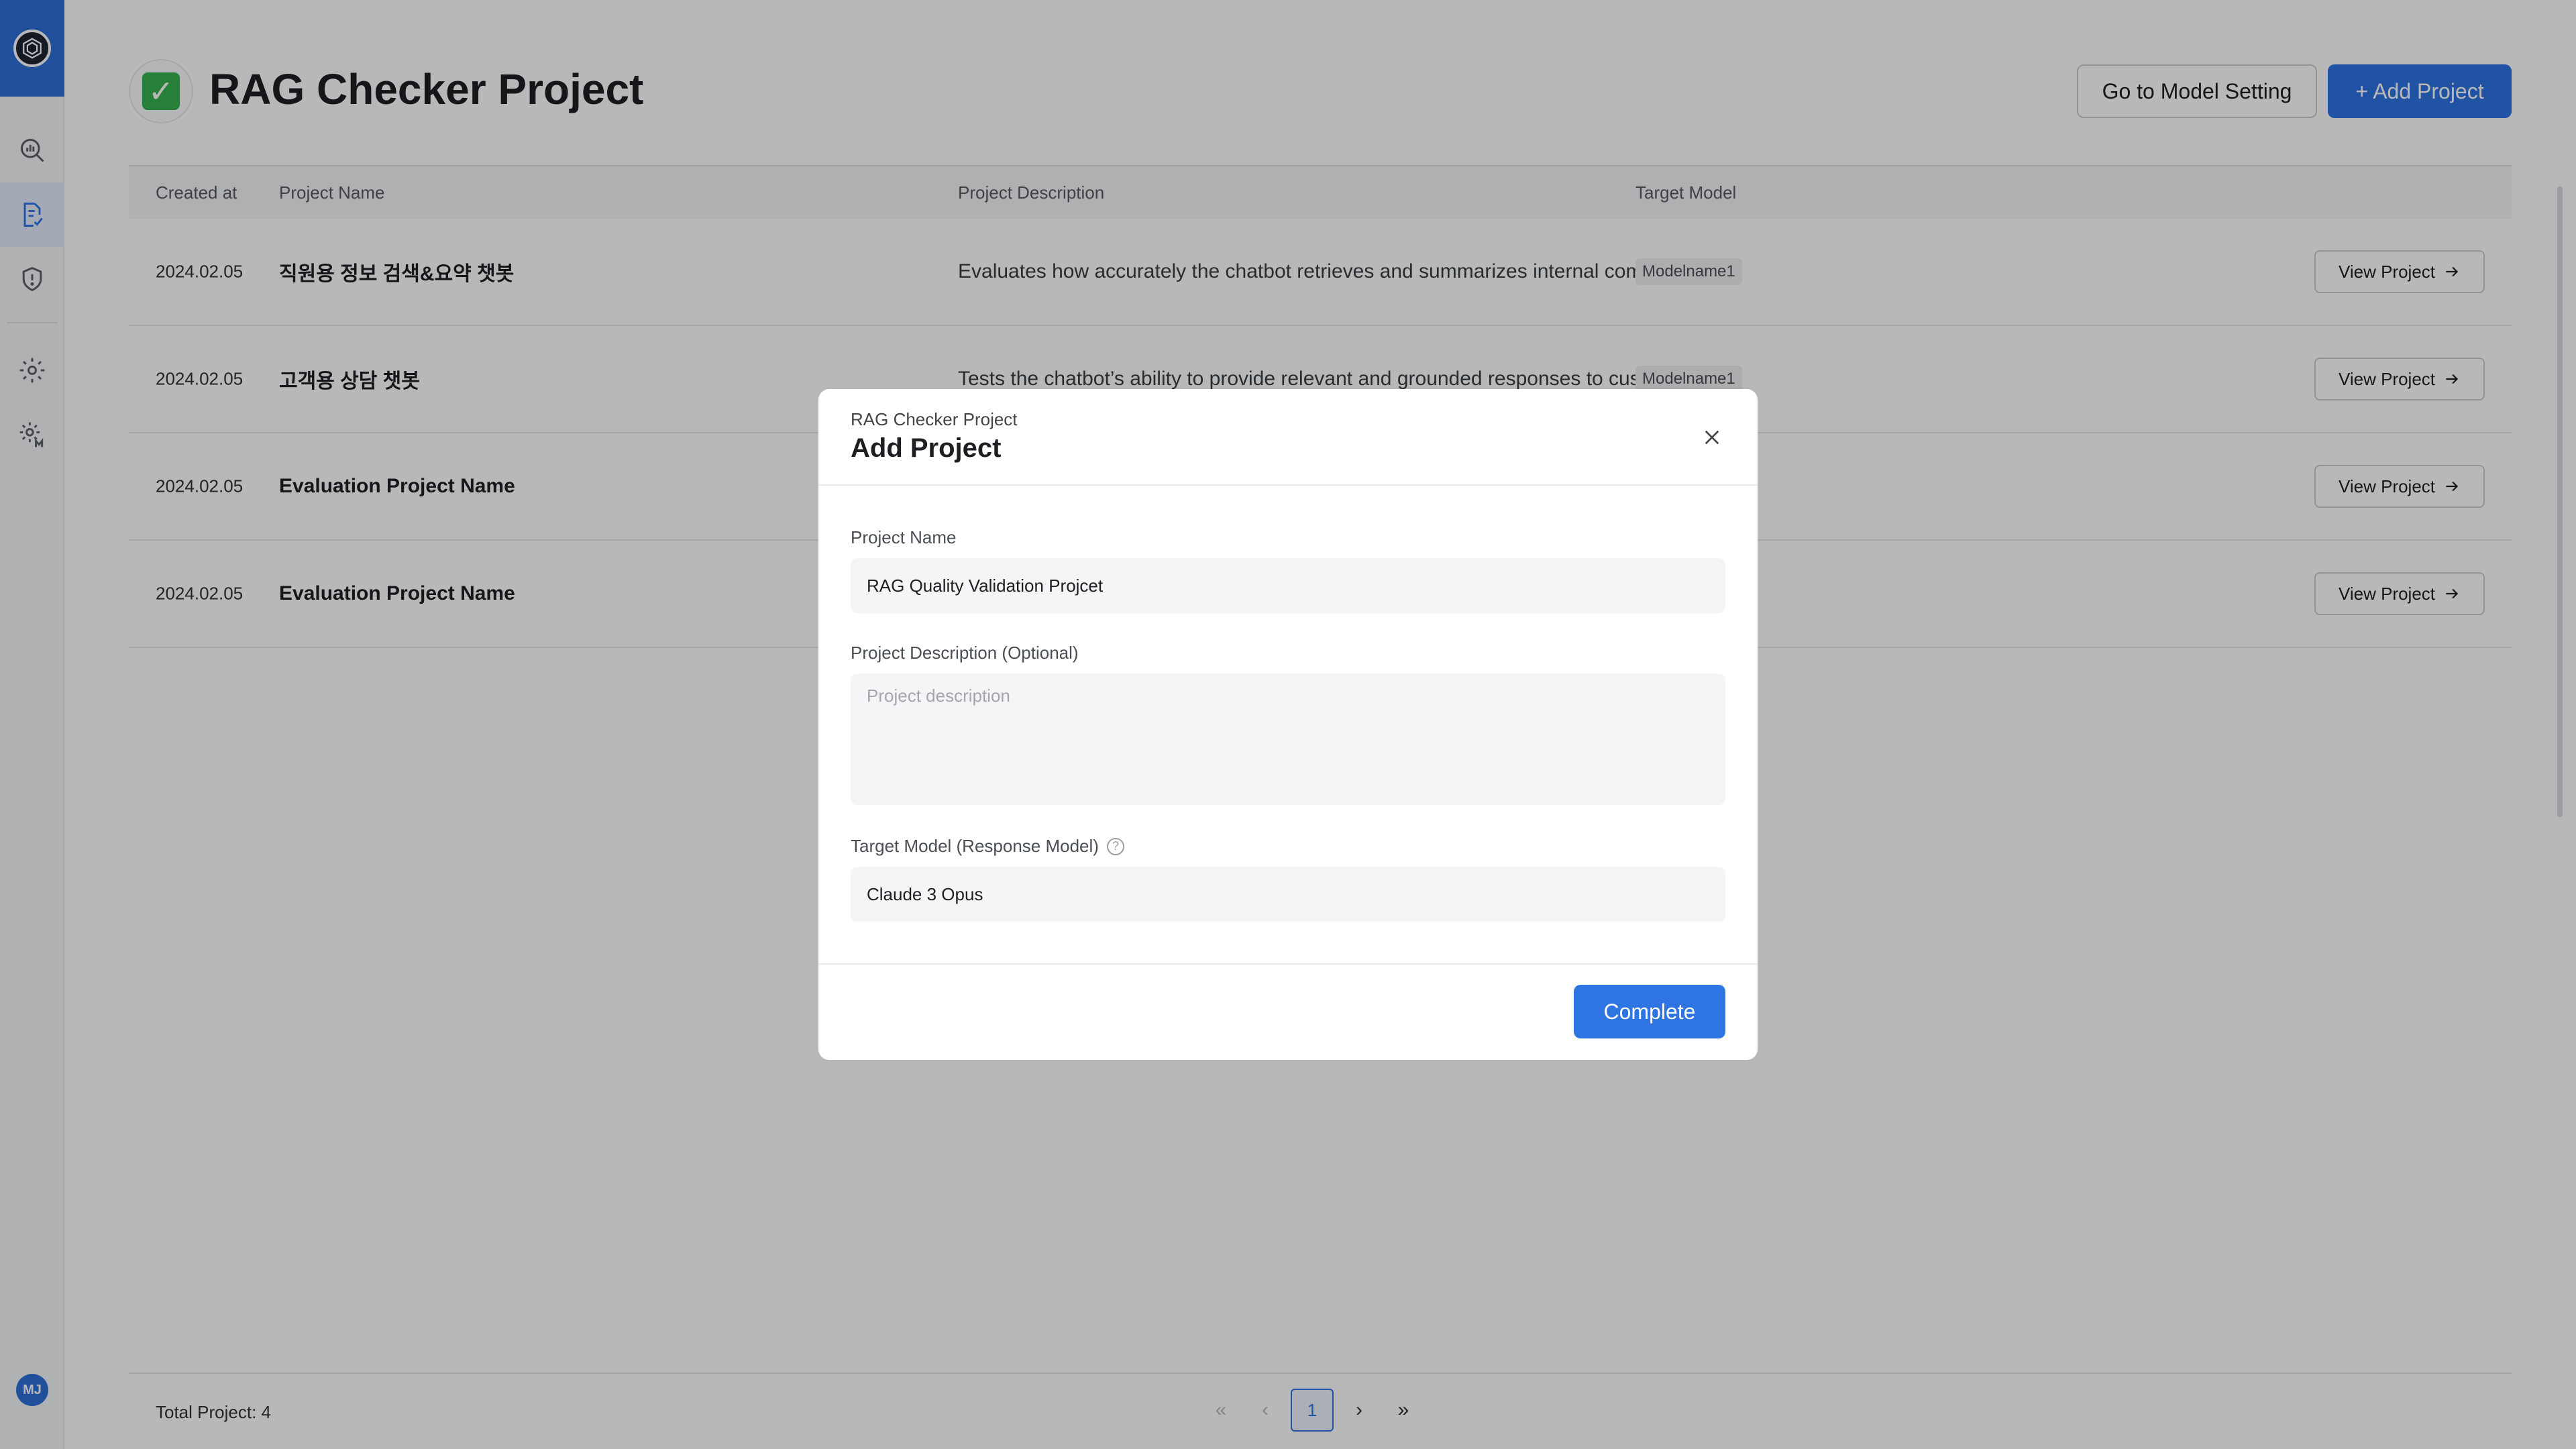 The image size is (2576, 1449). What do you see at coordinates (1288, 1011) in the screenshot?
I see `modal-footer: Complete` at bounding box center [1288, 1011].